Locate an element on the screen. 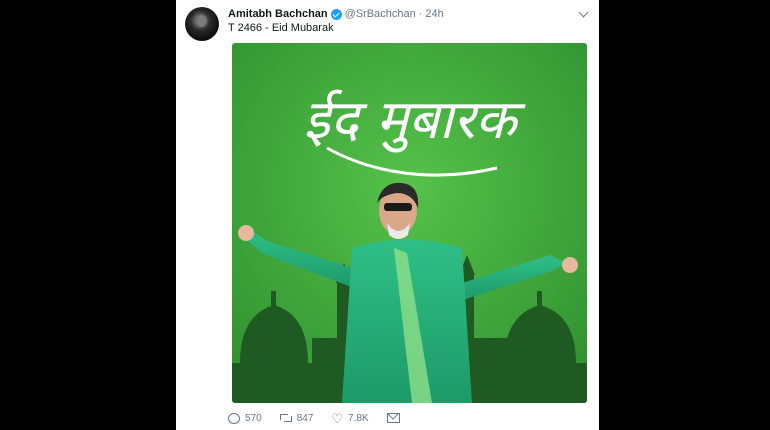 This screenshot has height=430, width=770. avatar is located at coordinates (202, 24).